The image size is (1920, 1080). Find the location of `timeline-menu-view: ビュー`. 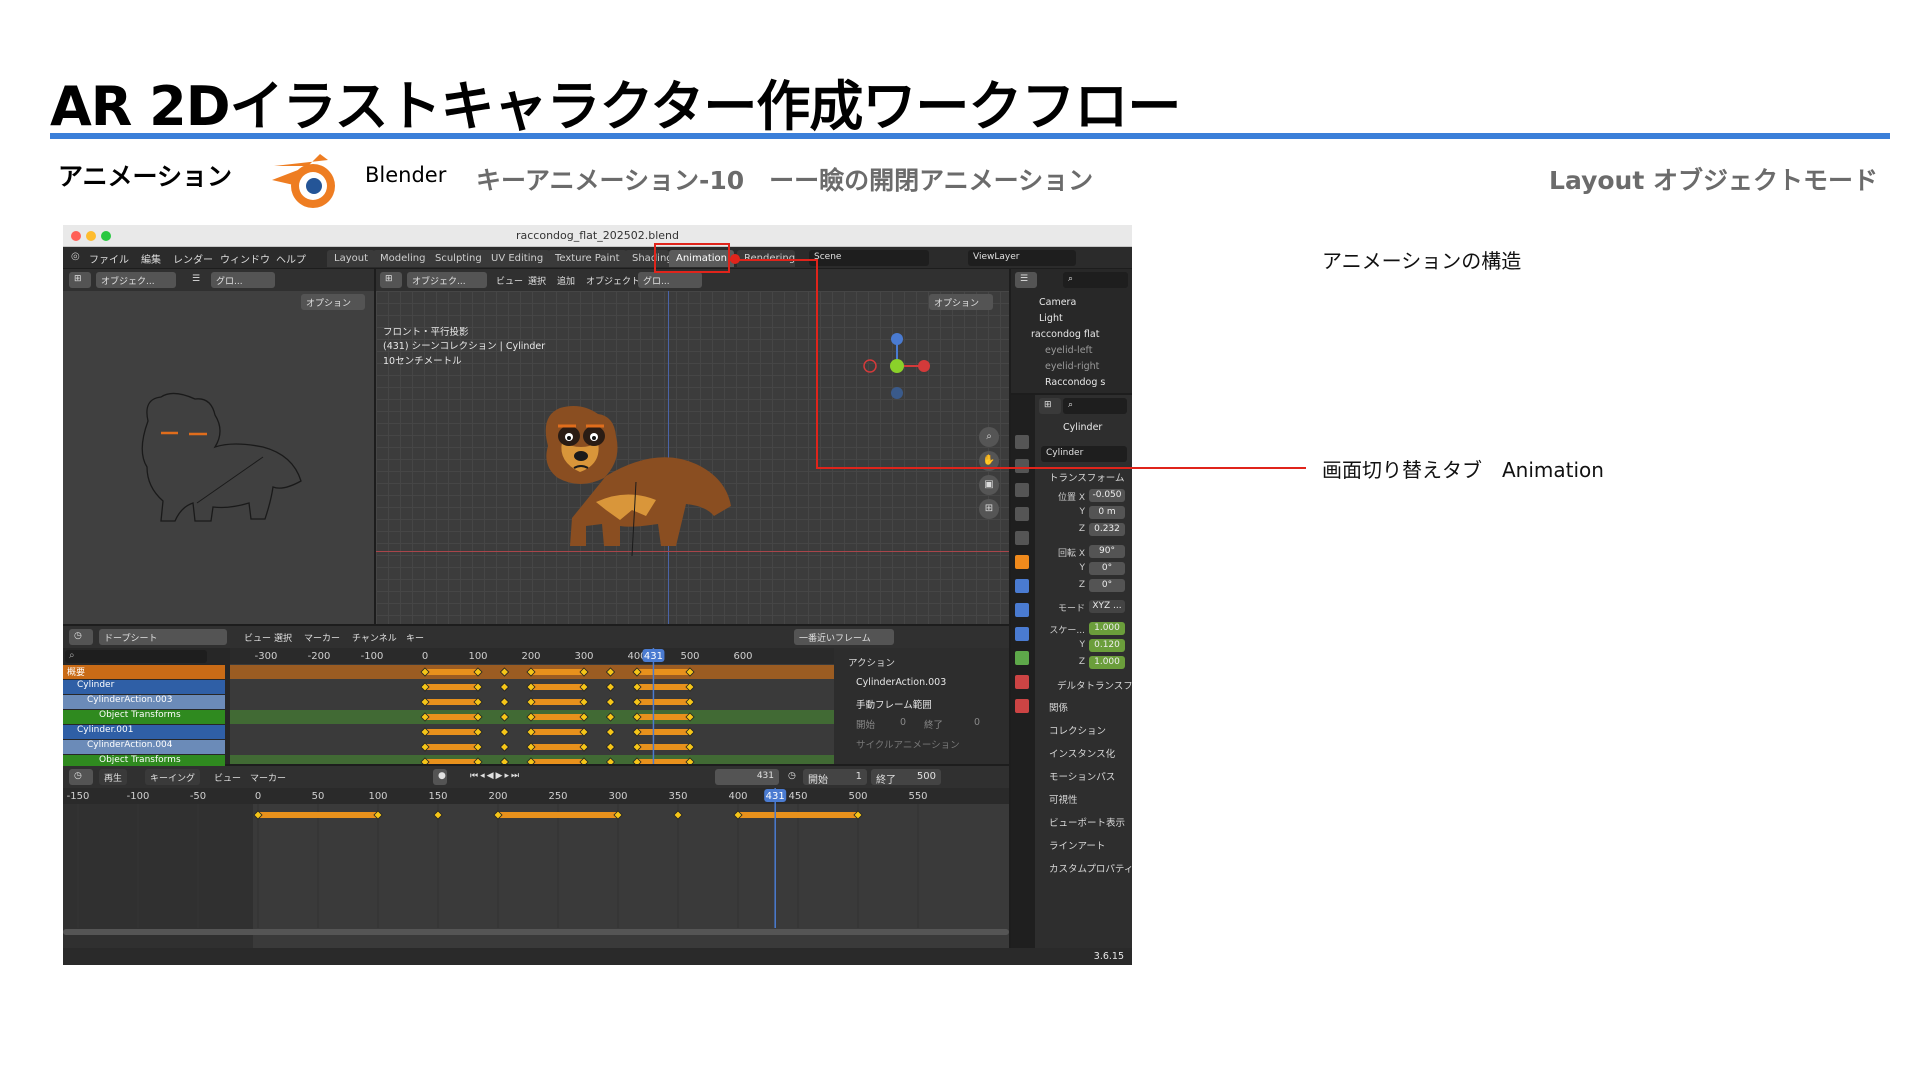

timeline-menu-view: ビュー is located at coordinates (227, 777).